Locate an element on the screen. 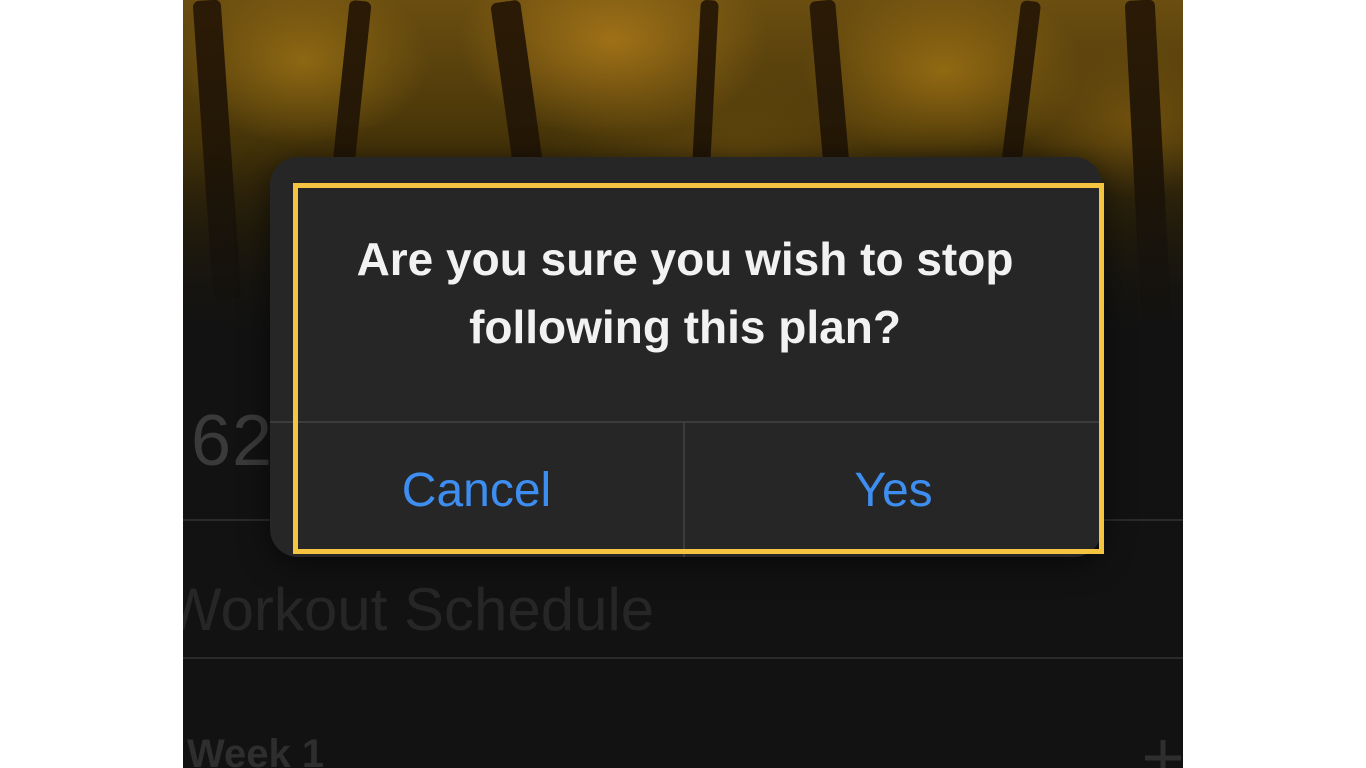 This screenshot has height=768, width=1366. plus-icon is located at coordinates (1160, 748).